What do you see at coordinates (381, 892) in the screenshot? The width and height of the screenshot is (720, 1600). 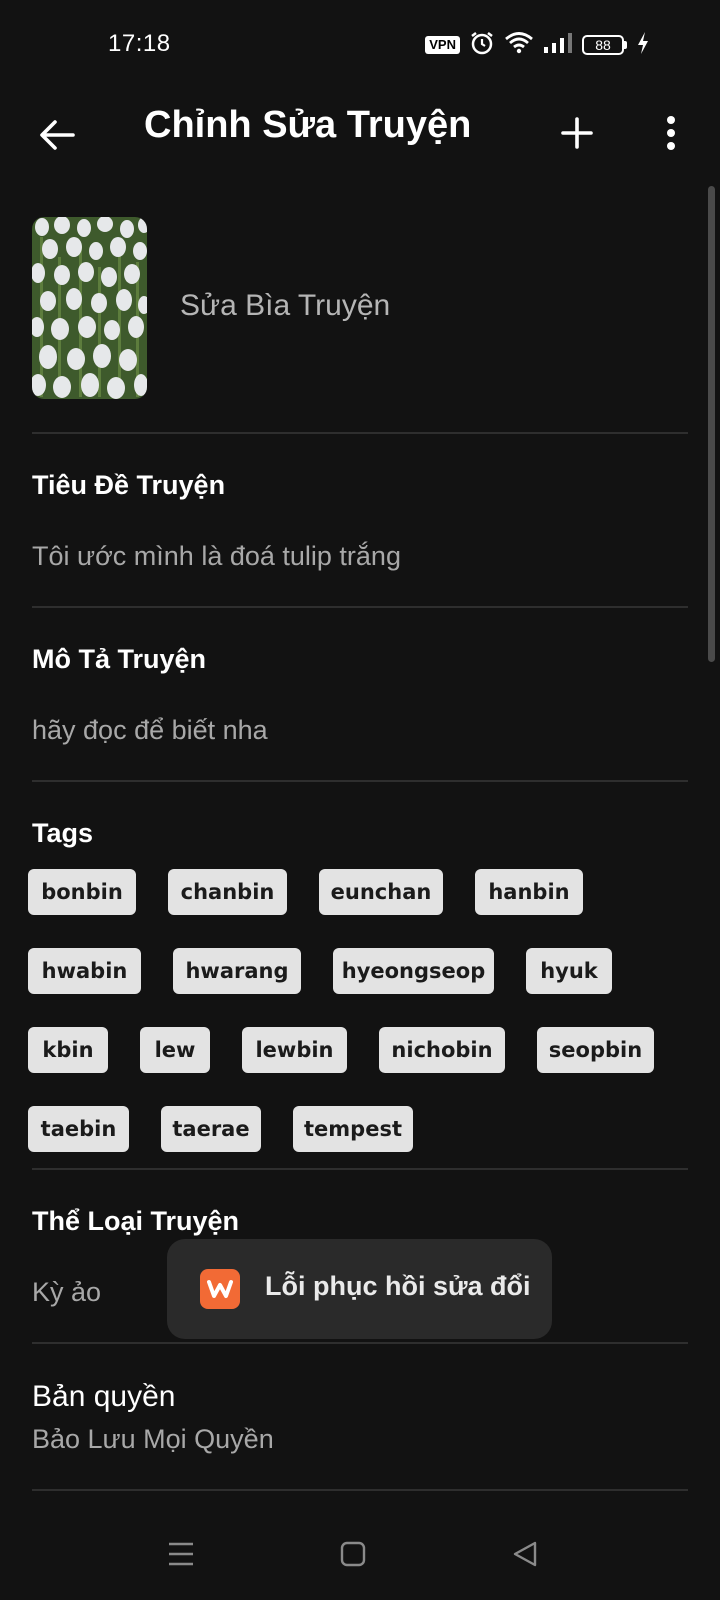 I see `tag-chip: eunchan` at bounding box center [381, 892].